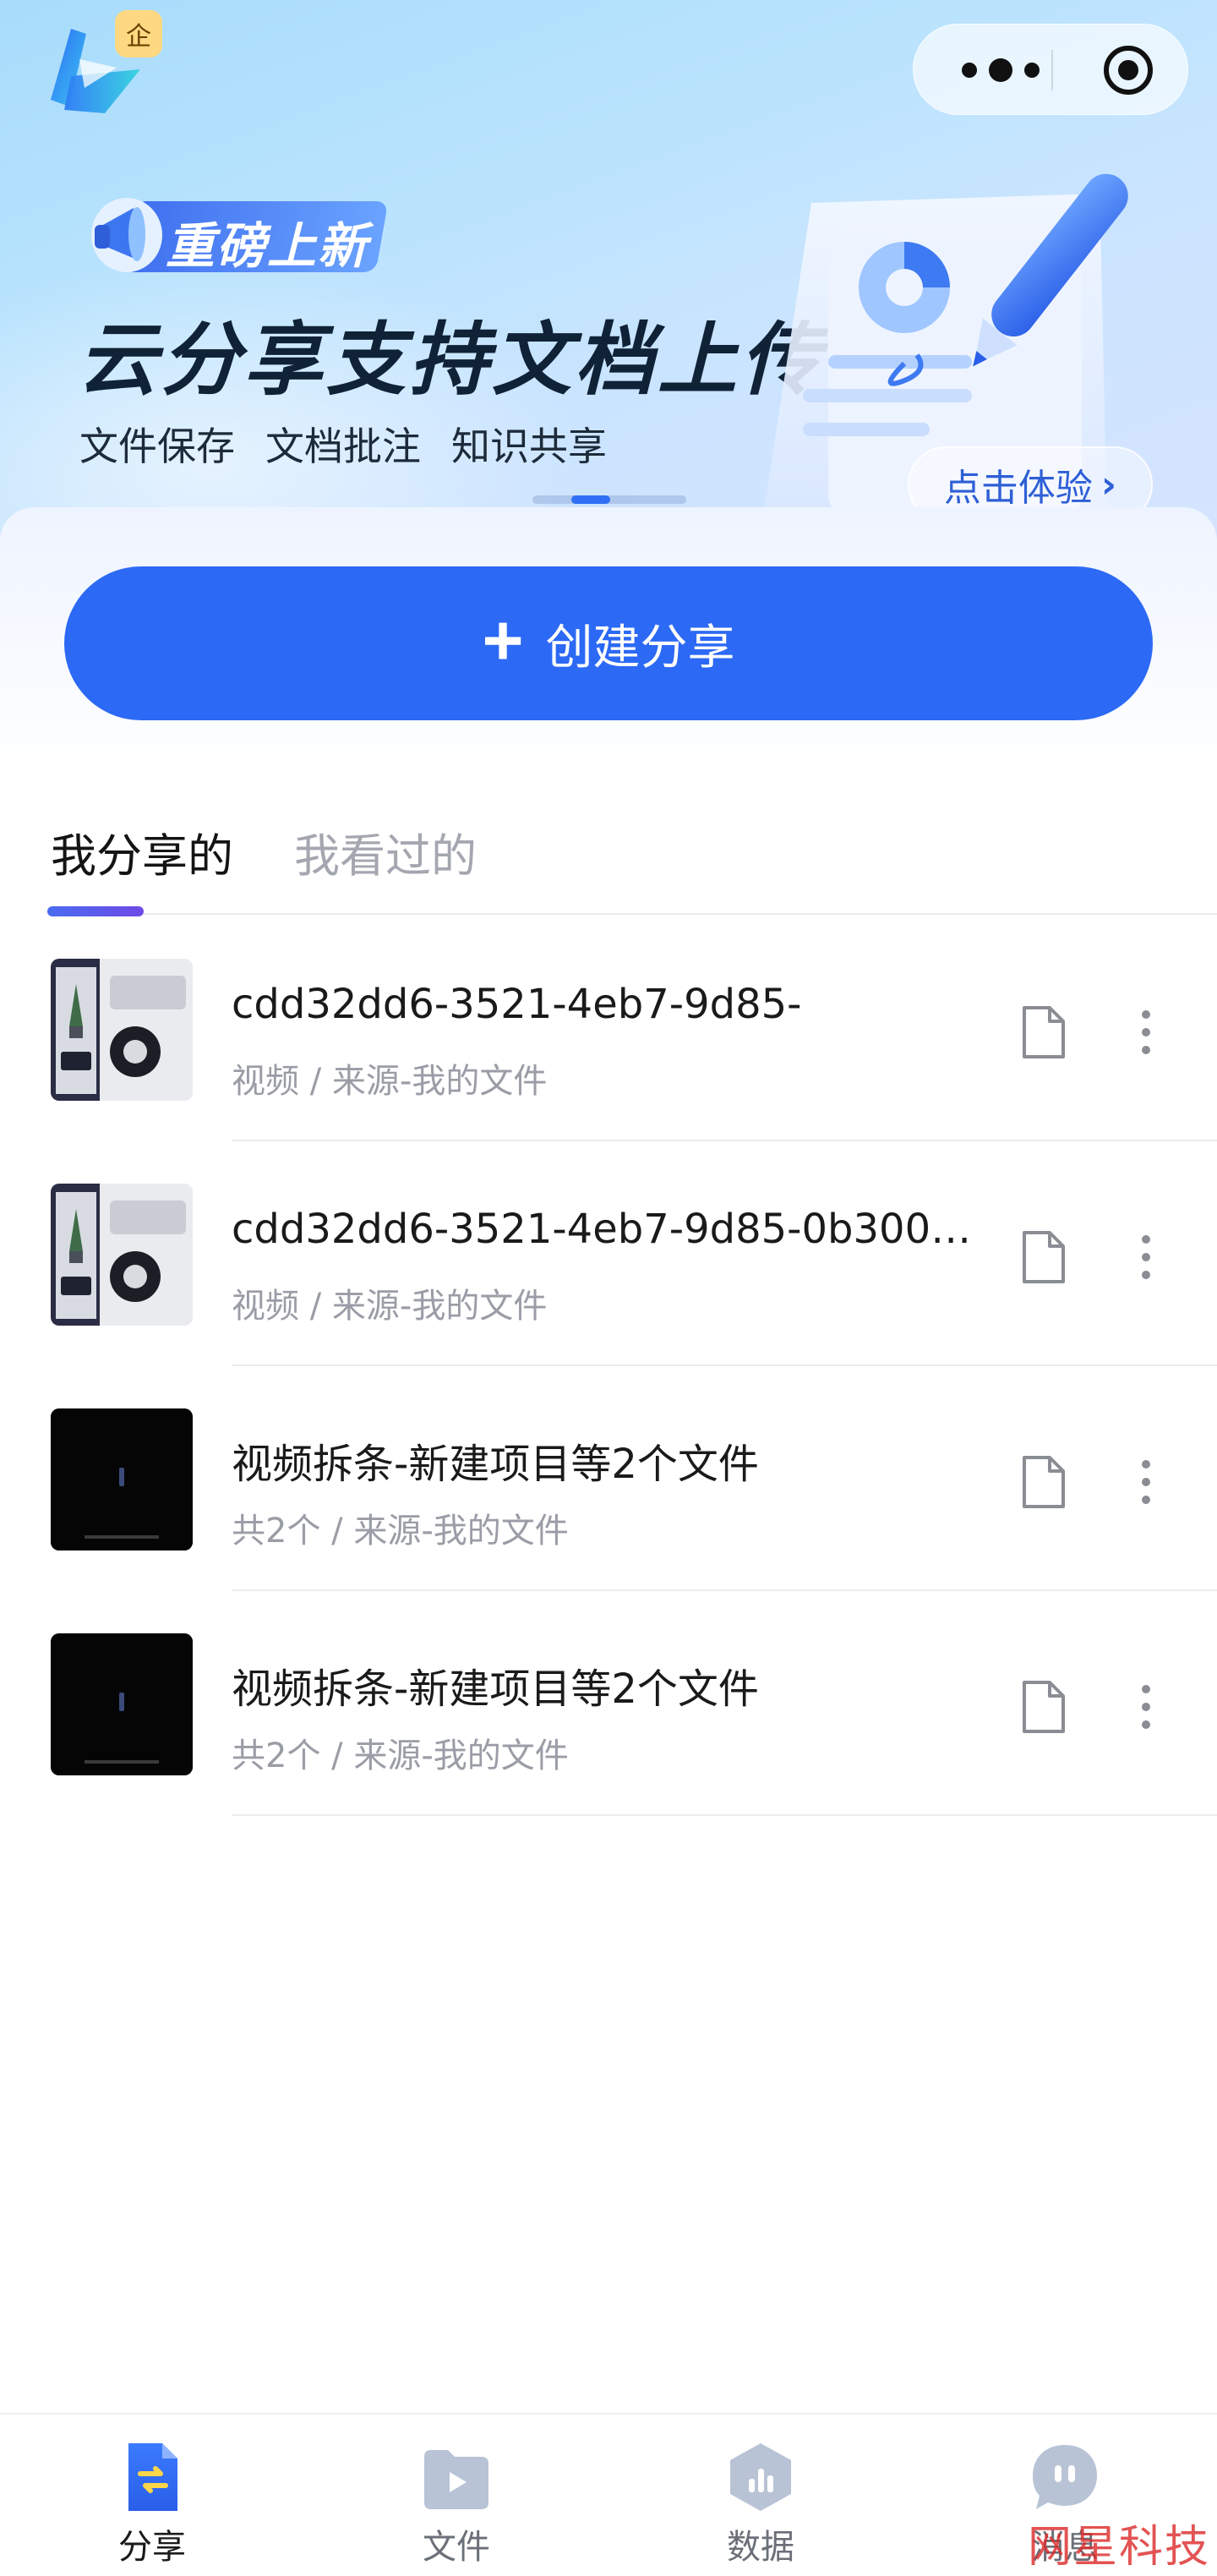  Describe the element at coordinates (126, 235) in the screenshot. I see `megaphone-icon` at that location.